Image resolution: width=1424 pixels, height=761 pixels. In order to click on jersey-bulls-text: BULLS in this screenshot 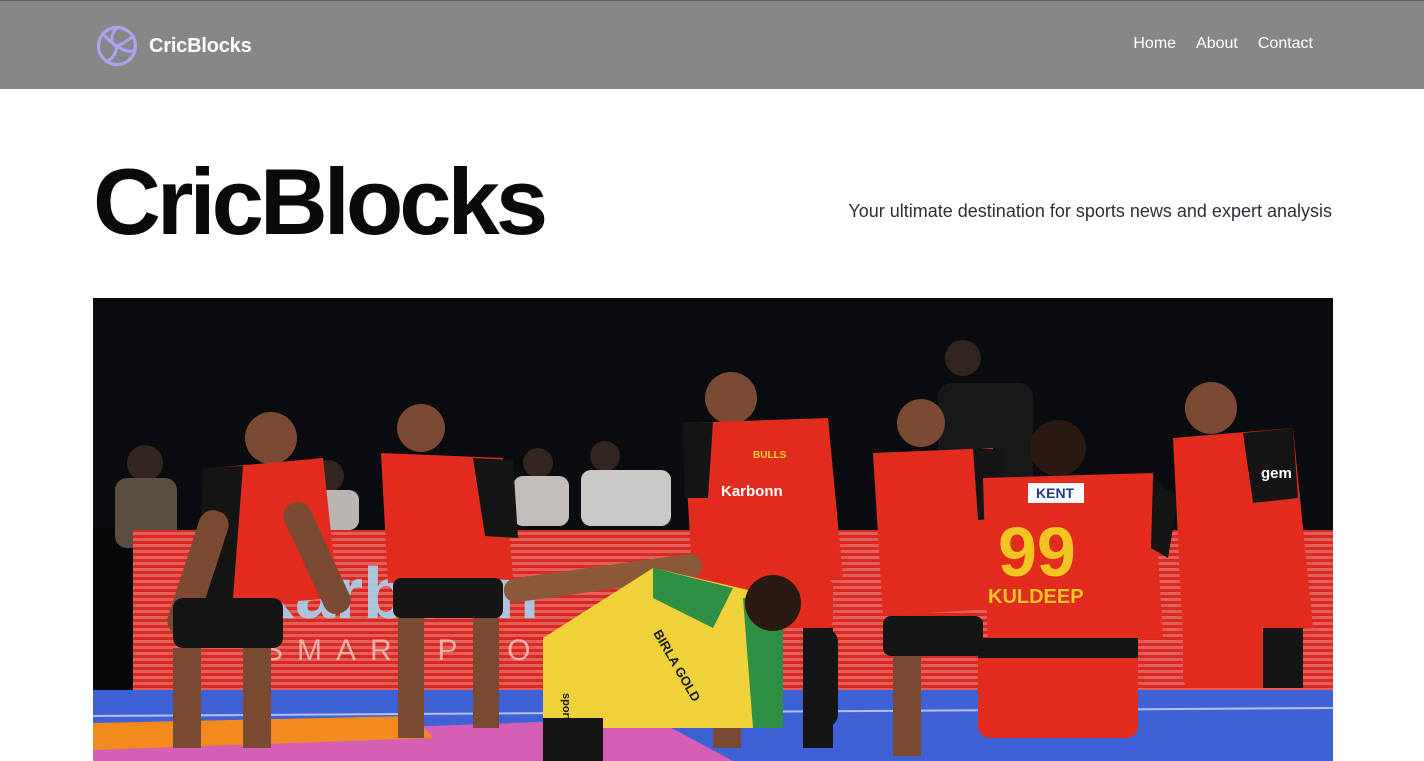, I will do `click(770, 455)`.